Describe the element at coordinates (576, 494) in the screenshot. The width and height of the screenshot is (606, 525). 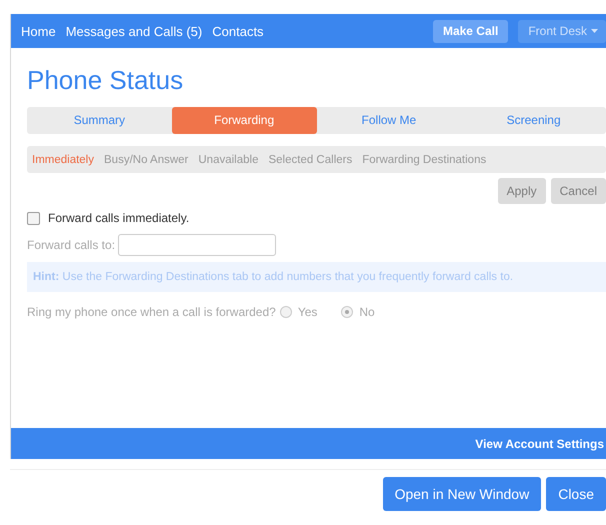
I see `dialog-button: Close` at that location.